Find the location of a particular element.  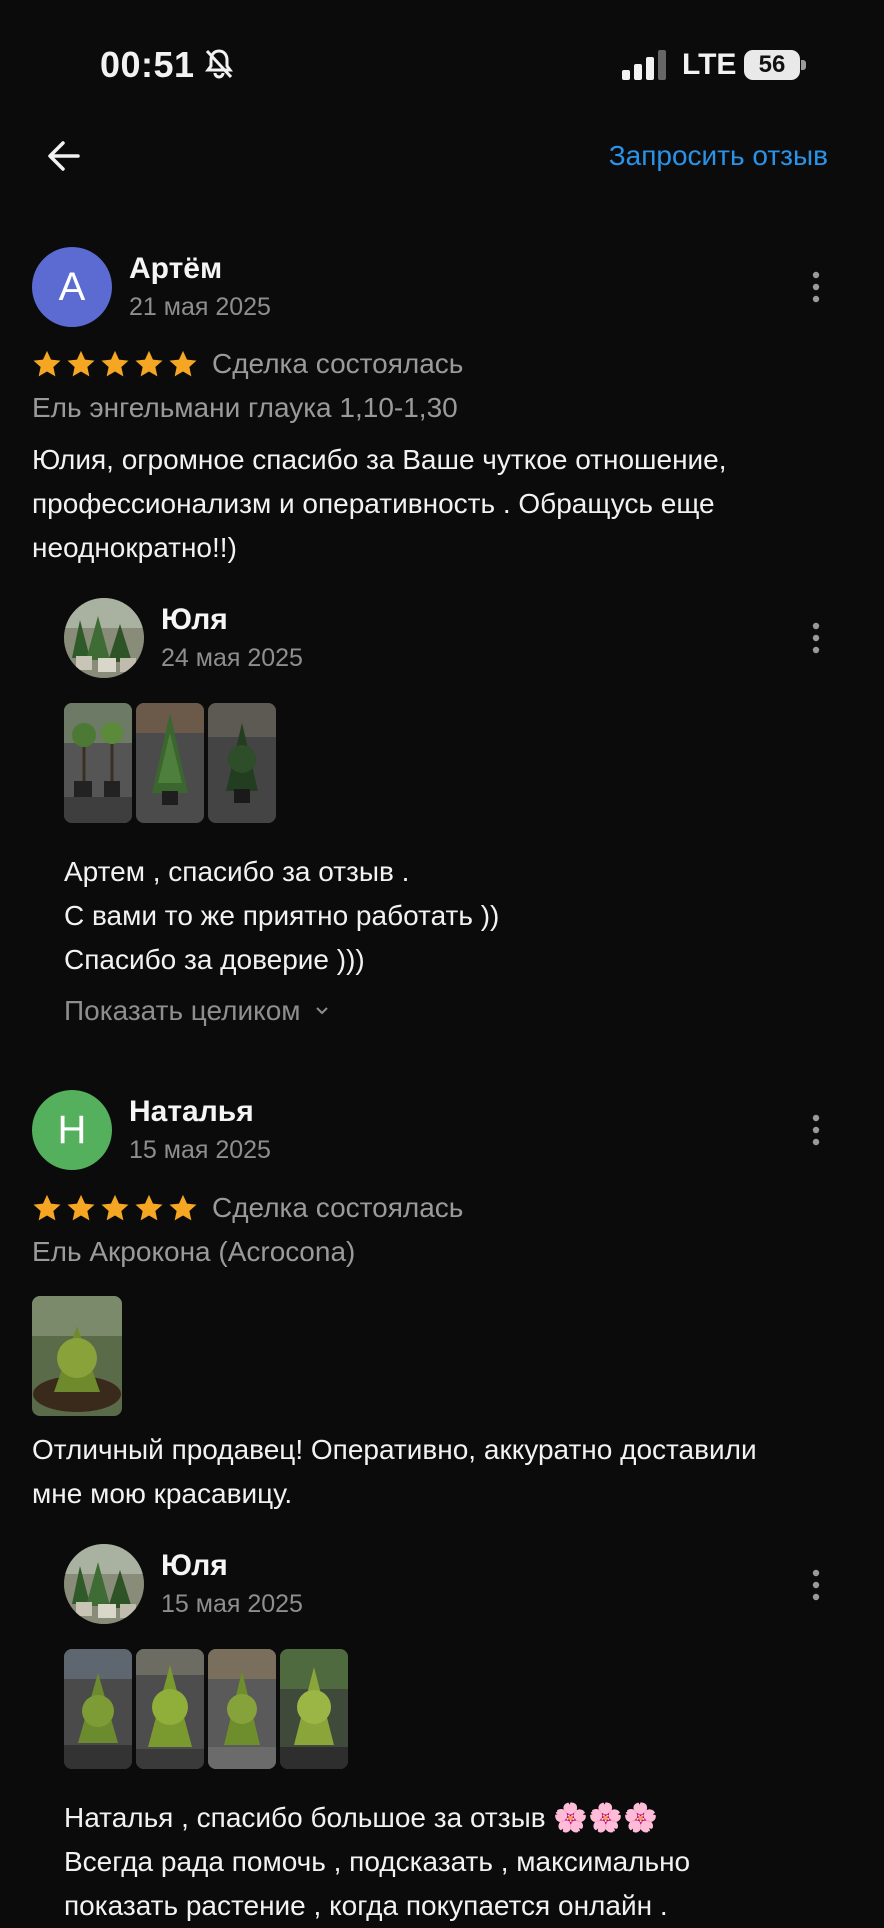

product-name: Ель энгельмани глаука 1,10-1,30 is located at coordinates (245, 407).